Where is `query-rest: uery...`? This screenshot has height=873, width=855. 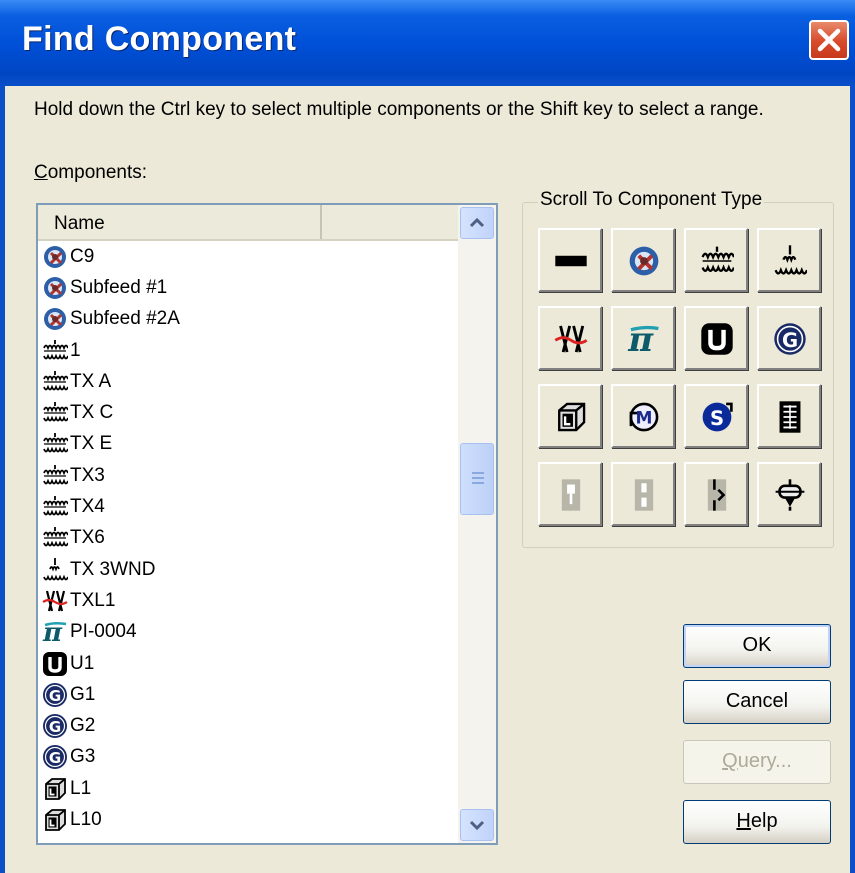 query-rest: uery... is located at coordinates (764, 761).